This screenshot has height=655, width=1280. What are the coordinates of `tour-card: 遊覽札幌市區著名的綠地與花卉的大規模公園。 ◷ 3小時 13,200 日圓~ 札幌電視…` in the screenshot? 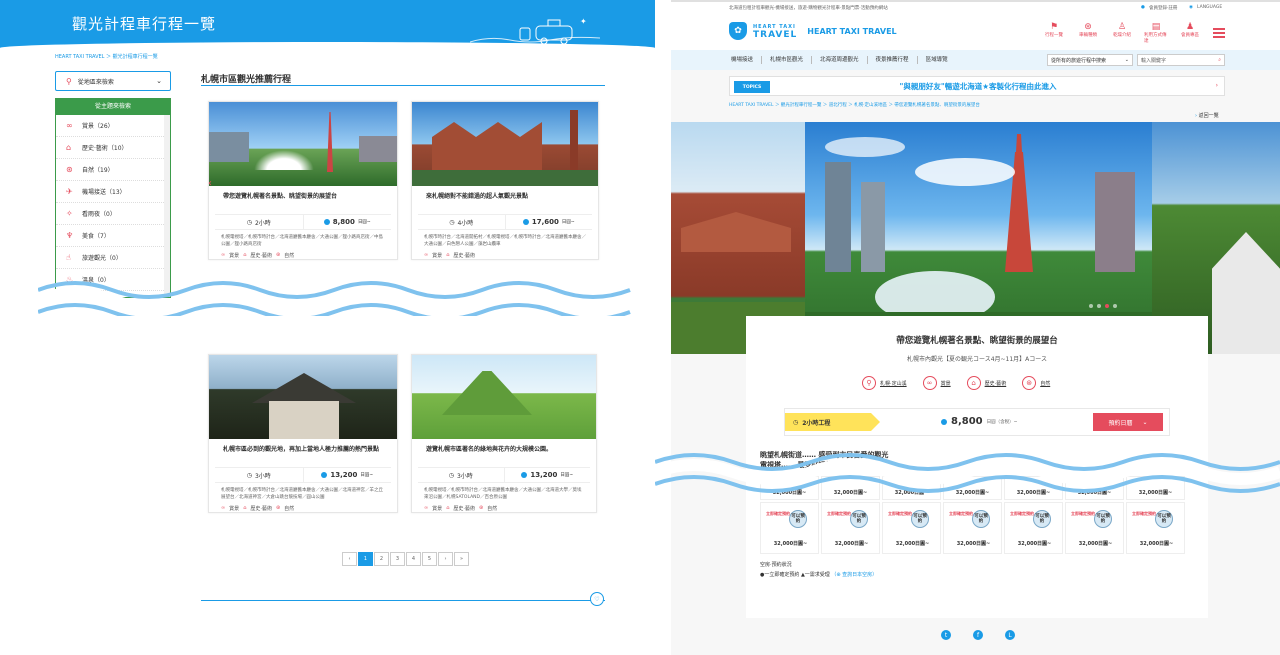 It's located at (504, 433).